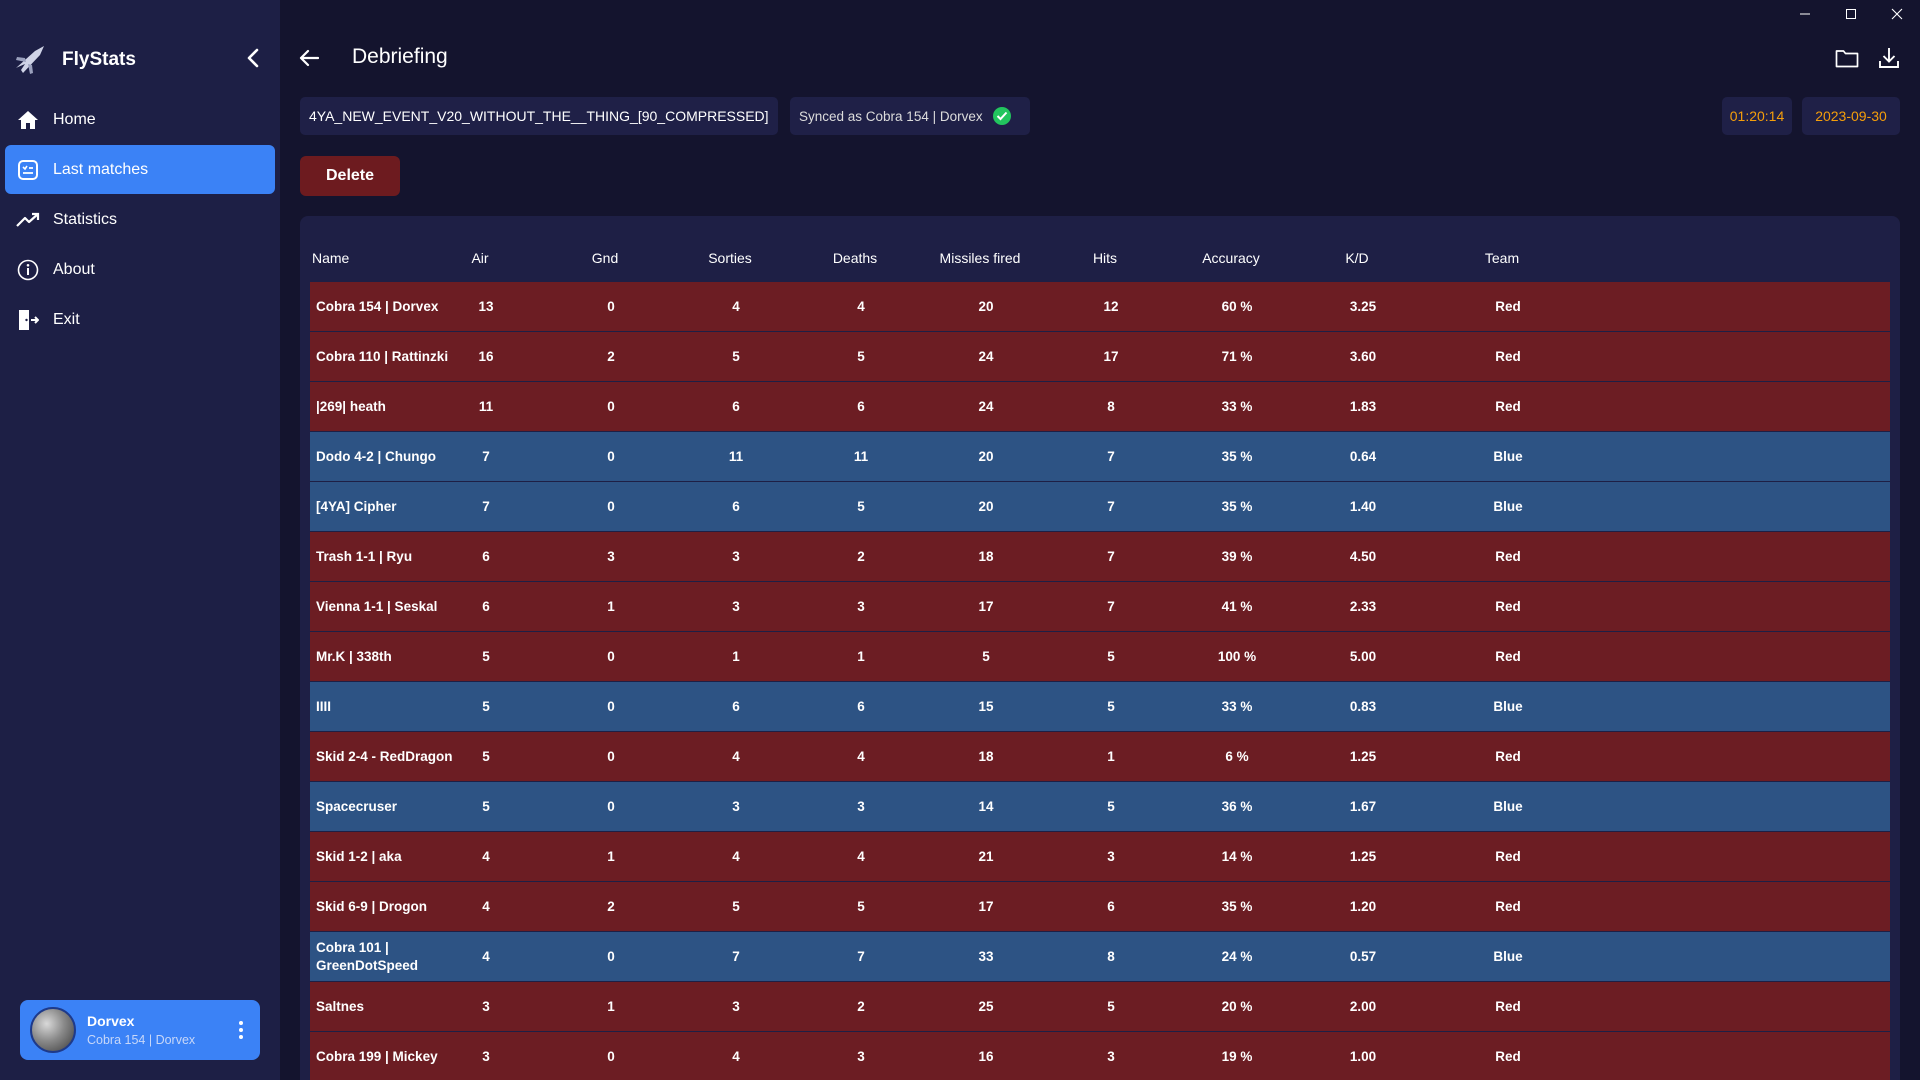  What do you see at coordinates (1847, 58) in the screenshot?
I see `open-folder-button` at bounding box center [1847, 58].